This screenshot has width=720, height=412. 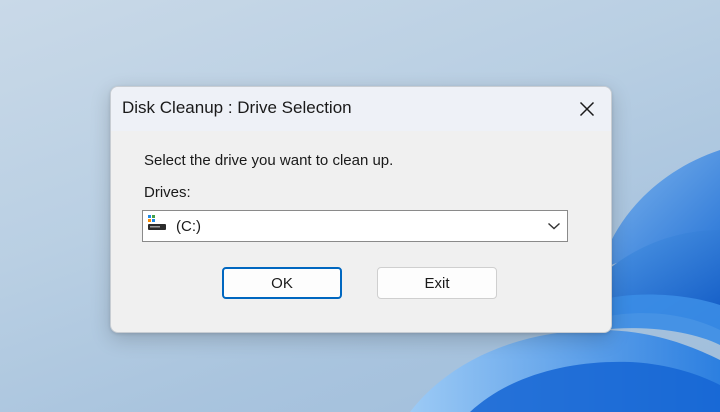 I want to click on selected-drive: (C:), so click(x=188, y=226).